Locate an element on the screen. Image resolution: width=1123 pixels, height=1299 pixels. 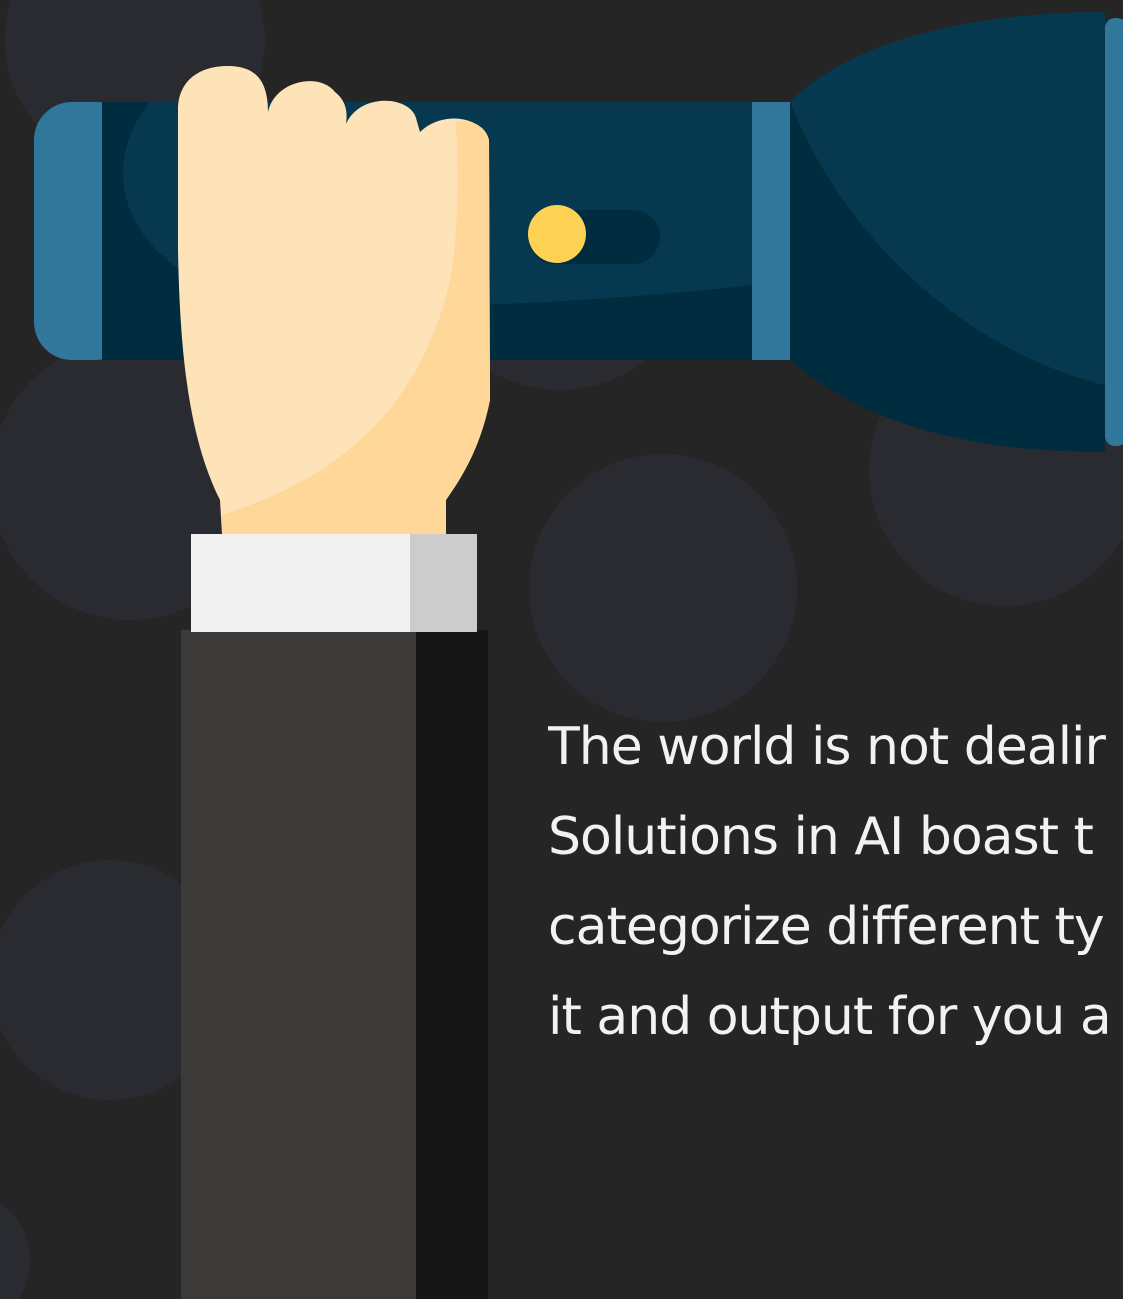
body-text-line-3: categorize different ty is located at coordinates (826, 927).